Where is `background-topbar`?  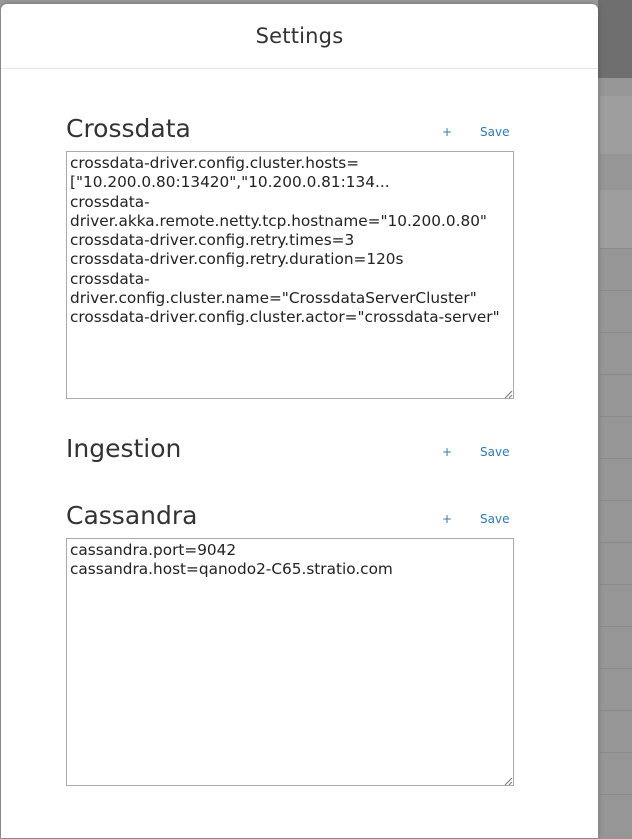
background-topbar is located at coordinates (615, 39).